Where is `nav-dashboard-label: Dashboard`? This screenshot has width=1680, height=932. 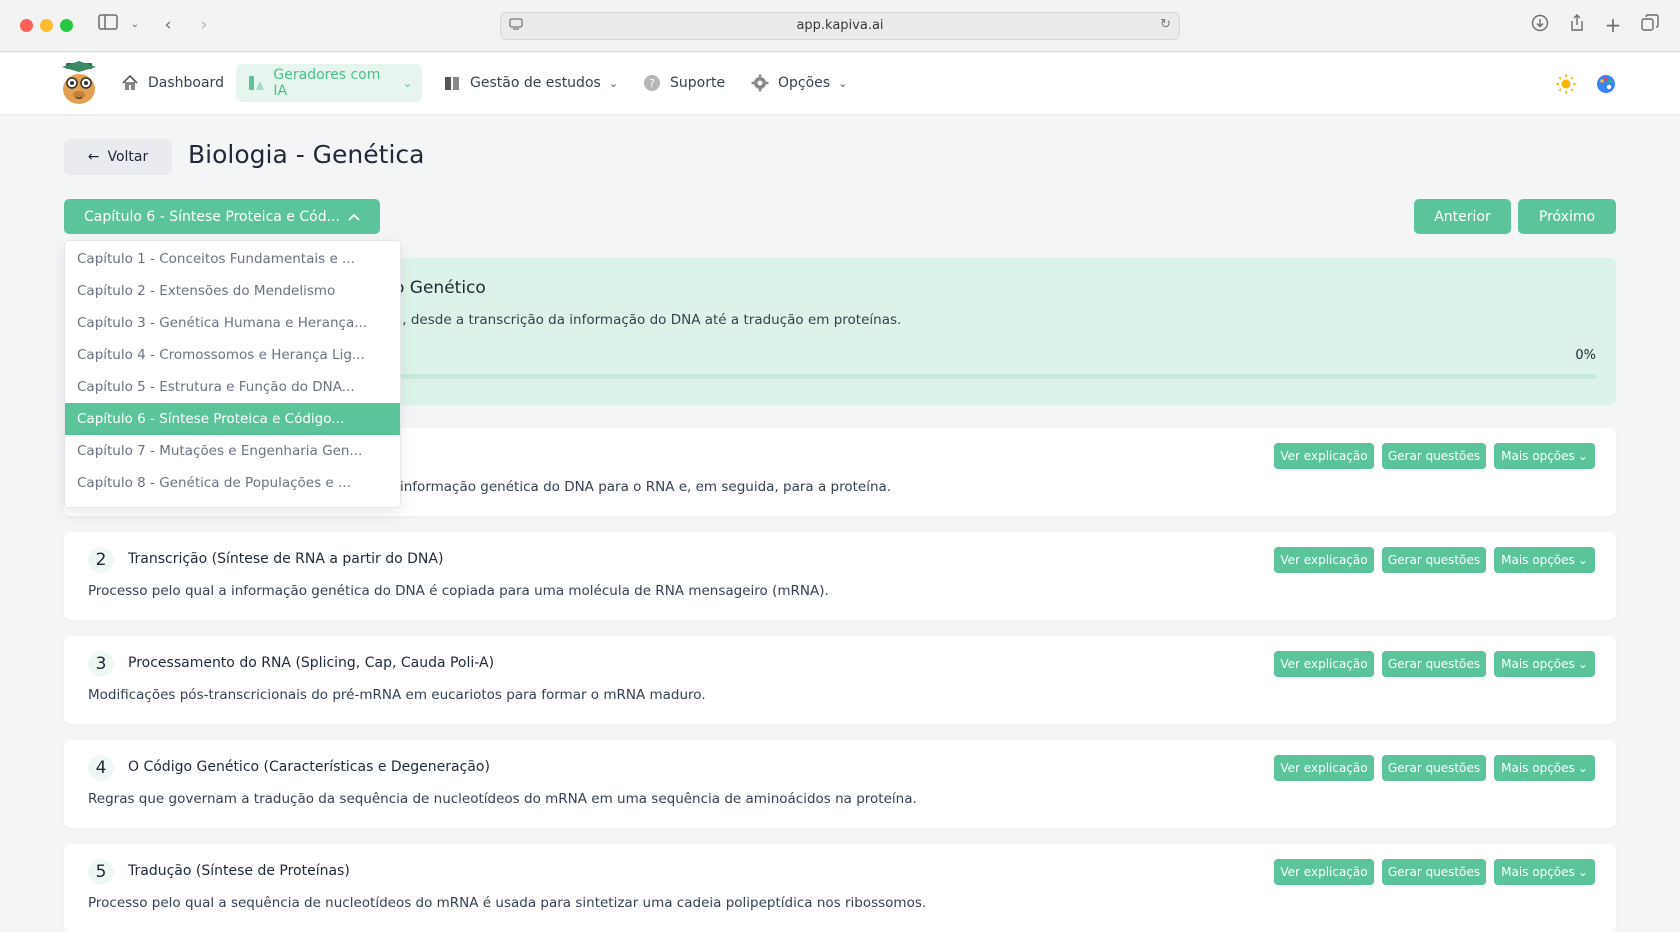
nav-dashboard-label: Dashboard is located at coordinates (186, 83).